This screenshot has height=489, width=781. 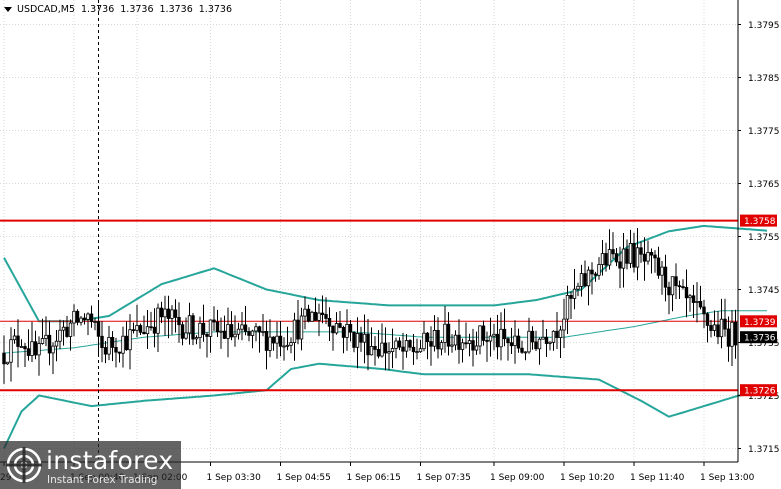 What do you see at coordinates (8, 9) in the screenshot?
I see `menu-triangle-icon` at bounding box center [8, 9].